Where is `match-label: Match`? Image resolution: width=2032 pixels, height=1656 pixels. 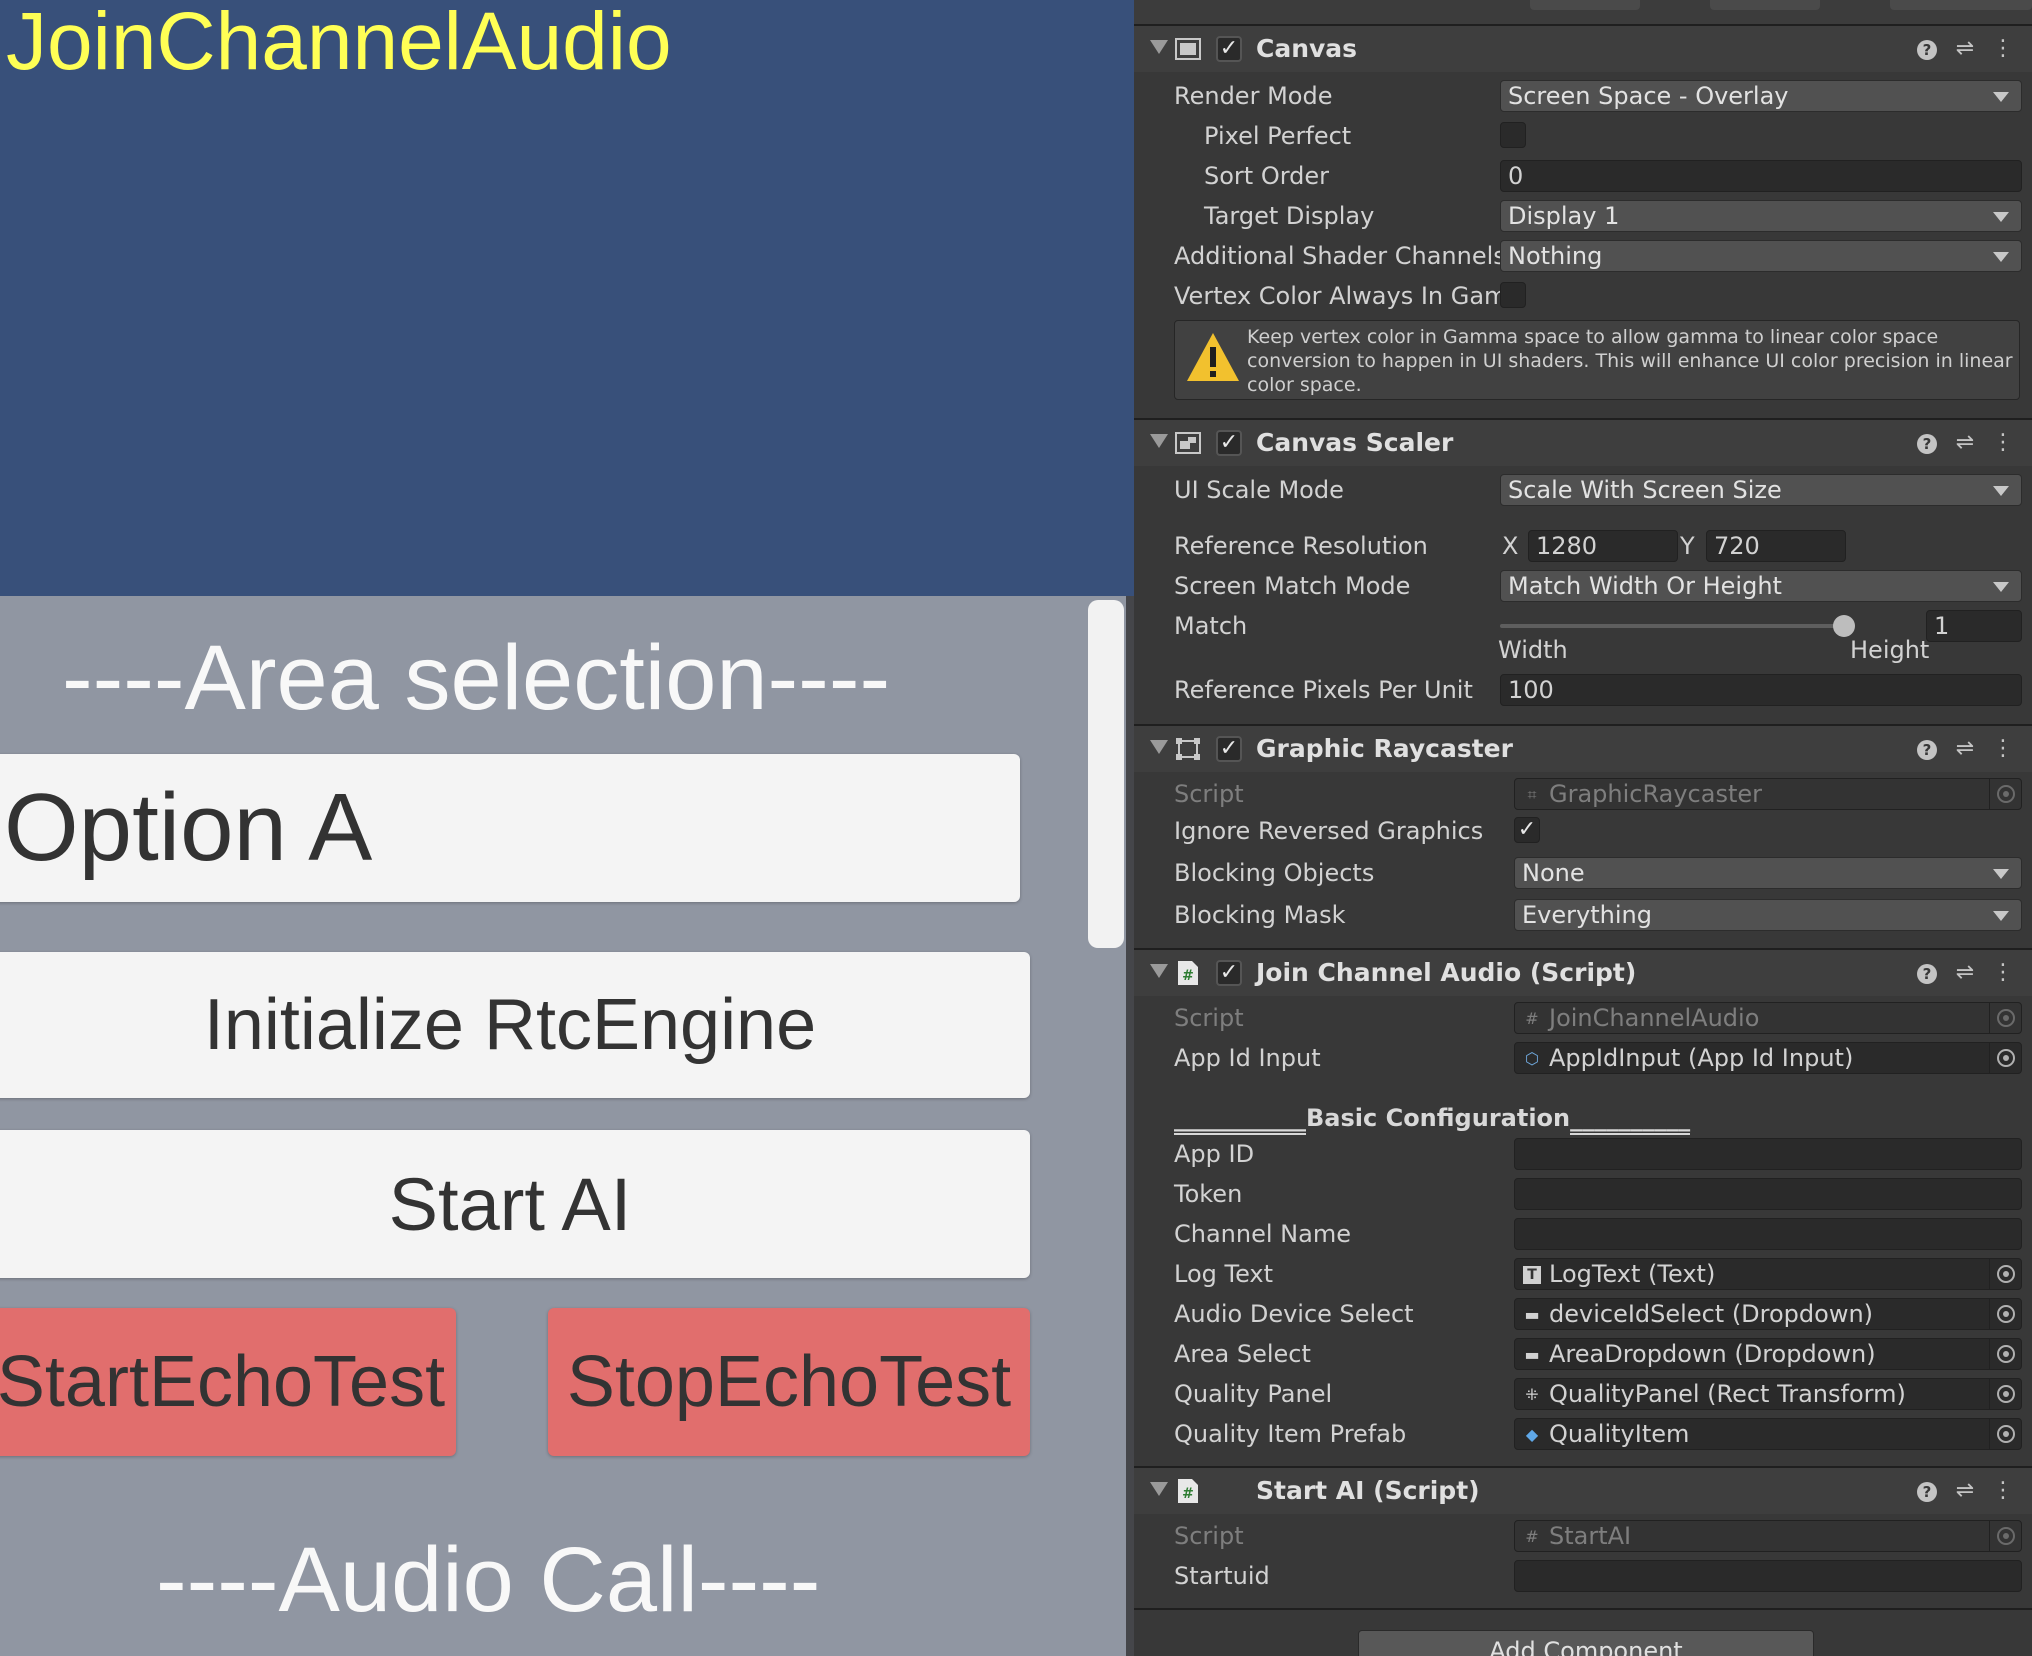 match-label: Match is located at coordinates (1211, 626).